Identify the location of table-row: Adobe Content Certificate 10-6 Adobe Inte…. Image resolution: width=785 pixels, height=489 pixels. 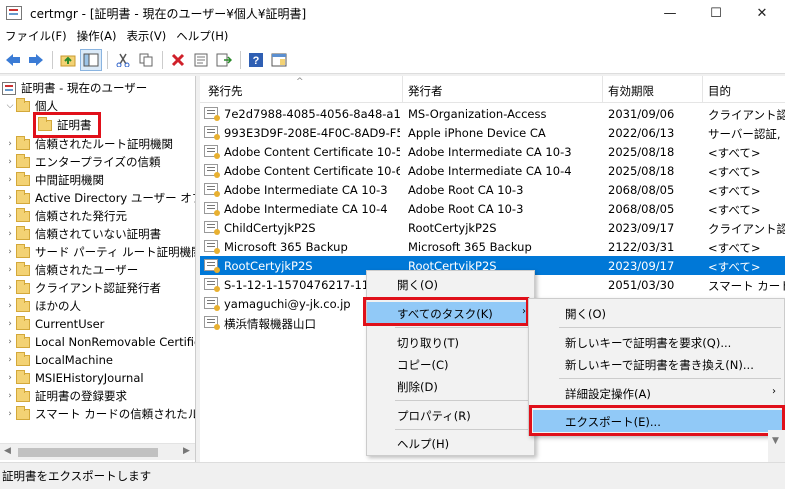
(492, 170).